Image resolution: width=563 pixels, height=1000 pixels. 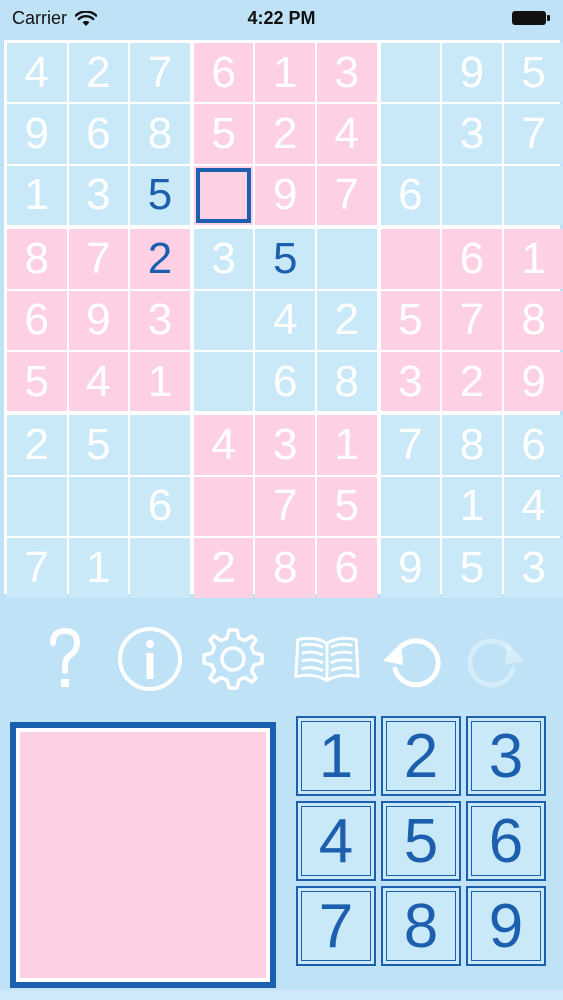 What do you see at coordinates (472, 382) in the screenshot?
I see `board-cell-r6c8: 2` at bounding box center [472, 382].